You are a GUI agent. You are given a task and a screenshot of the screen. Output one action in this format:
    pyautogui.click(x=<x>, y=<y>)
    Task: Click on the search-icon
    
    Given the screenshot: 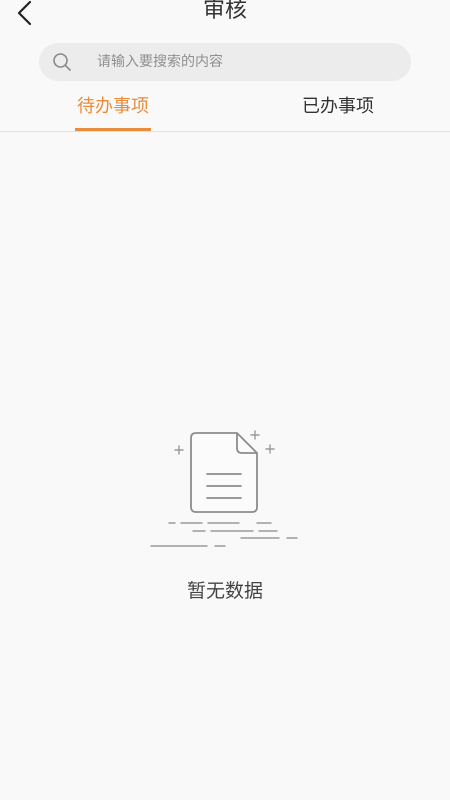 What is the action you would take?
    pyautogui.click(x=62, y=62)
    